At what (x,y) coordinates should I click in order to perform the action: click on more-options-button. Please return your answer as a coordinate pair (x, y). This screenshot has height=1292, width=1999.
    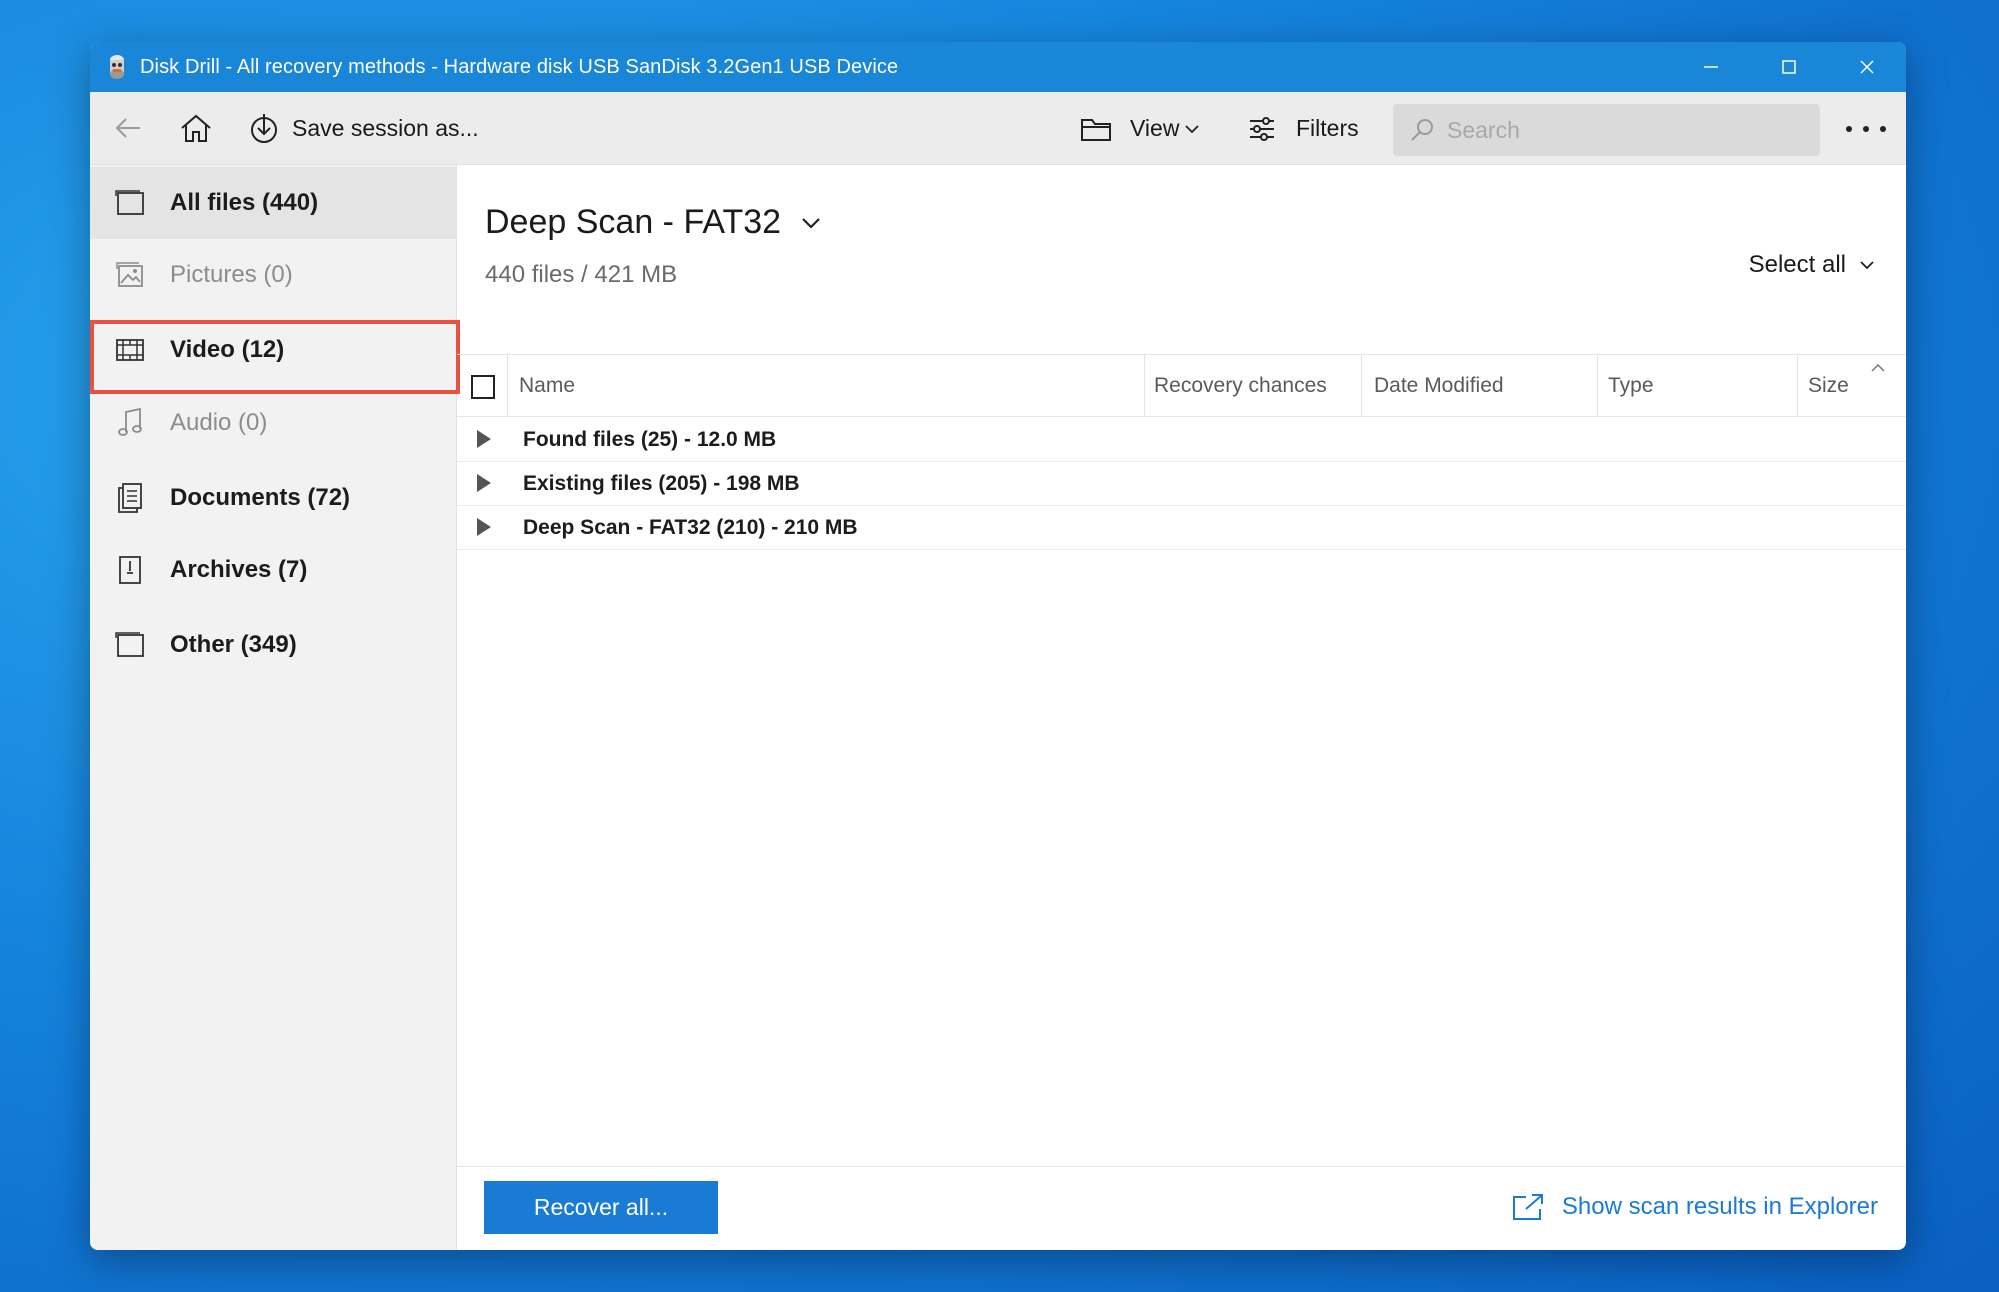
    Looking at the image, I should click on (1866, 129).